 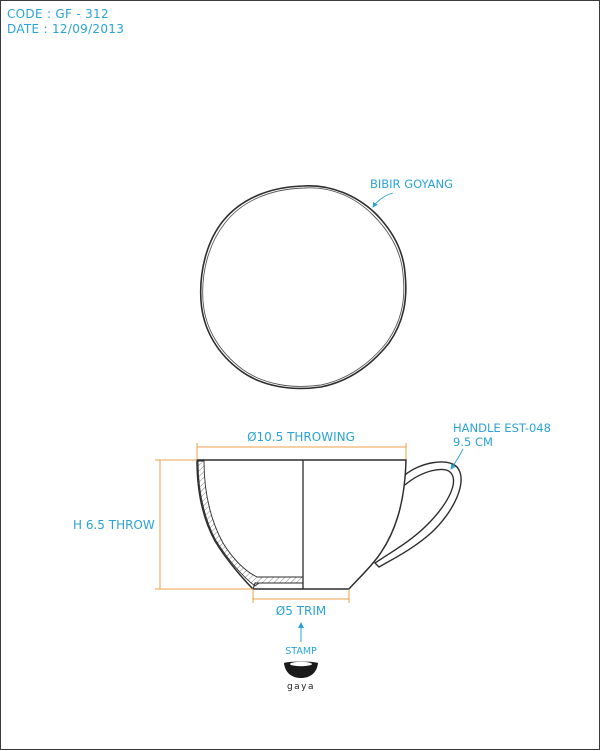 What do you see at coordinates (301, 437) in the screenshot?
I see `diameter-label: Ø10.5 THROWING` at bounding box center [301, 437].